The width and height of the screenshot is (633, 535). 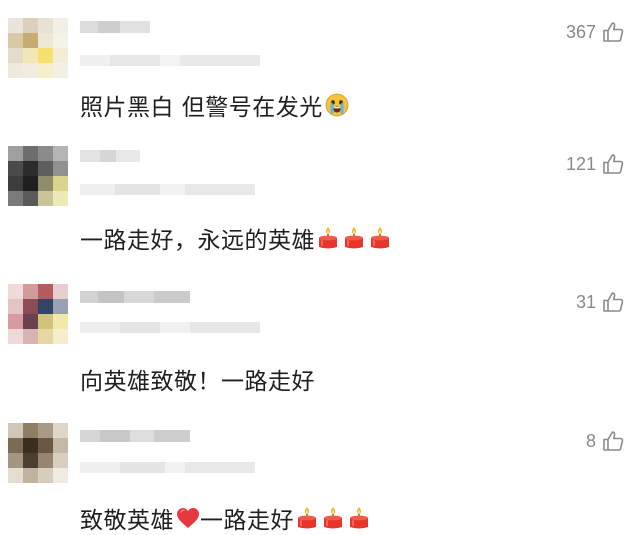 I want to click on like-button: 367, so click(x=595, y=32).